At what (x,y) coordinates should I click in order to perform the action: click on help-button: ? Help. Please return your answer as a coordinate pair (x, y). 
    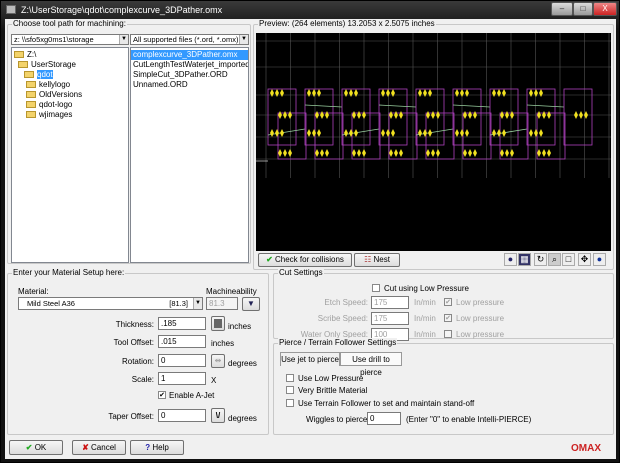
    Looking at the image, I should click on (157, 447).